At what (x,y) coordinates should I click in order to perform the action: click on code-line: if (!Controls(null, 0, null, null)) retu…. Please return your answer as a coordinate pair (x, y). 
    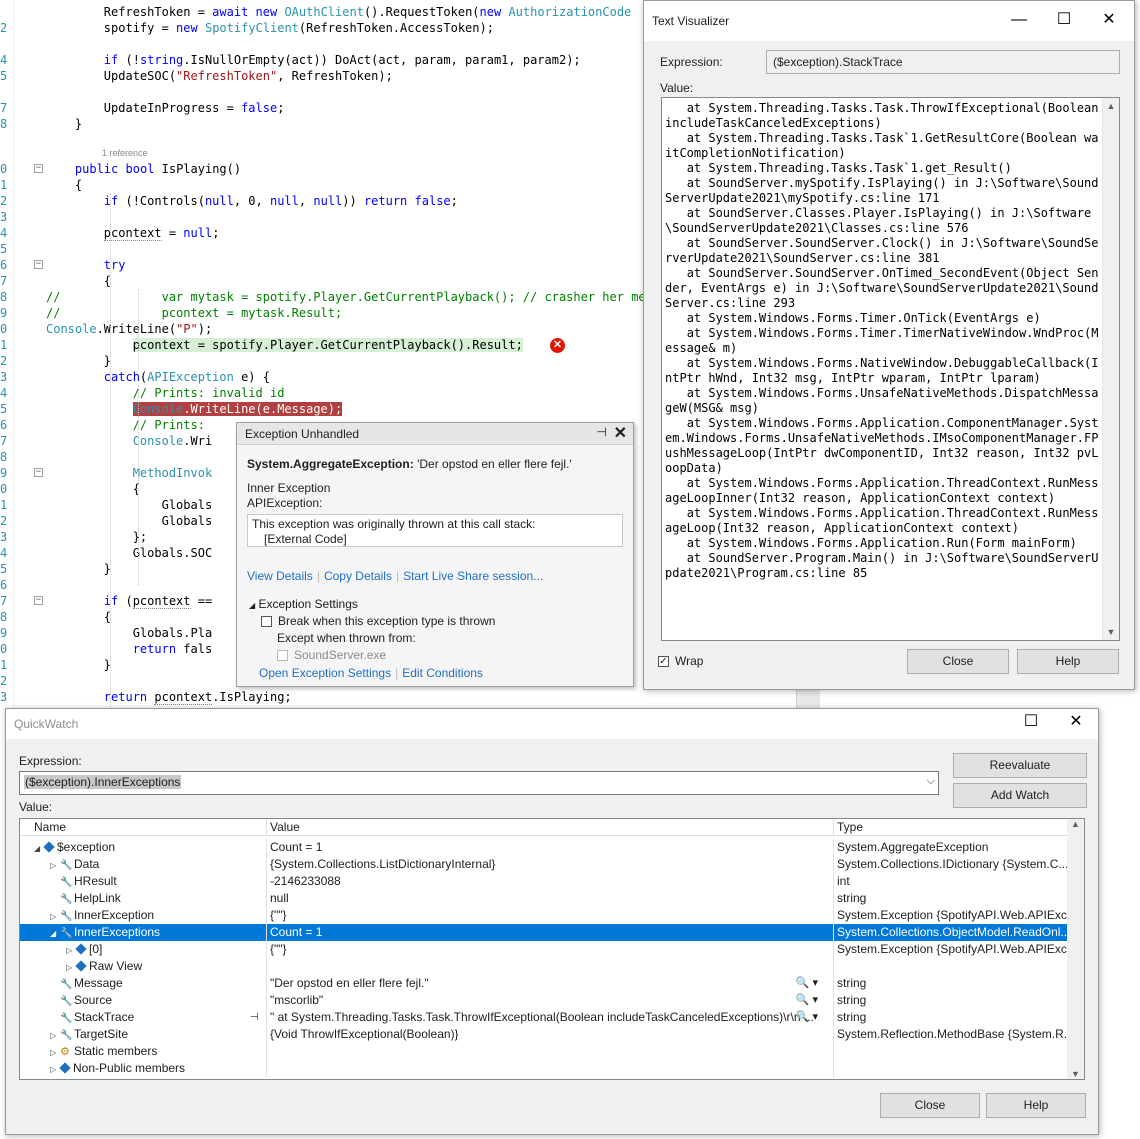
    Looking at the image, I should click on (252, 201).